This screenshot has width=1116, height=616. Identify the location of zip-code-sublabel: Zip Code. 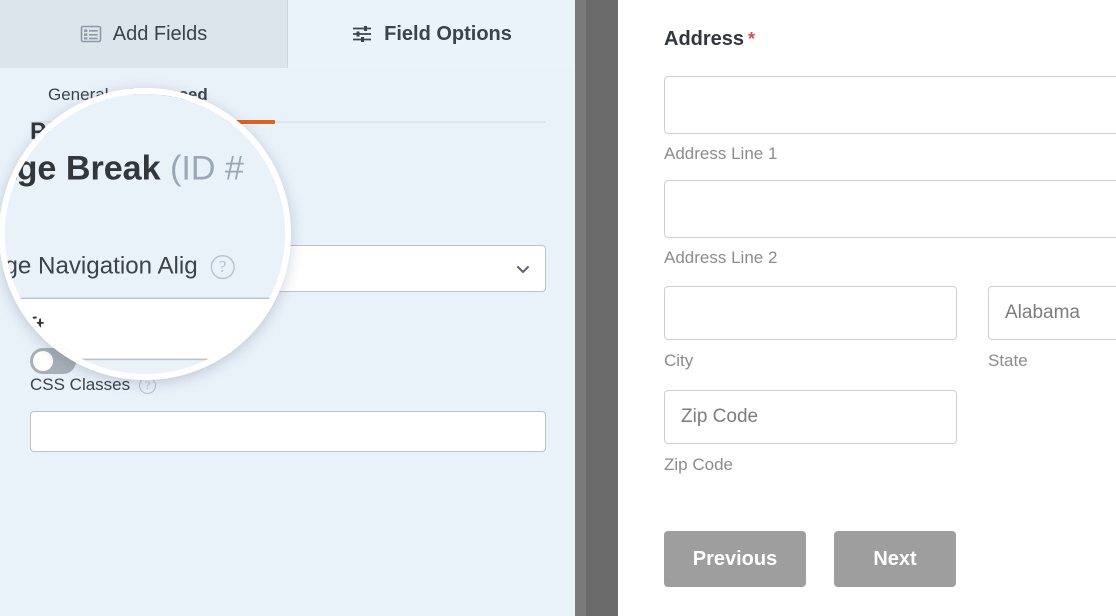
(698, 464).